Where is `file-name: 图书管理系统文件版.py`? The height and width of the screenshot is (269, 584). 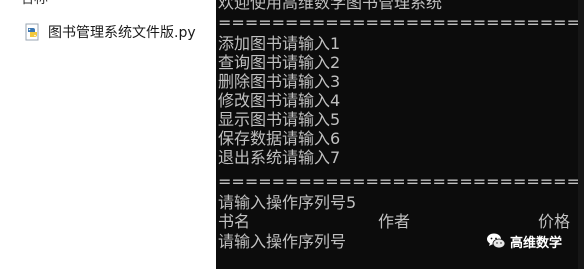 file-name: 图书管理系统文件版.py is located at coordinates (122, 33).